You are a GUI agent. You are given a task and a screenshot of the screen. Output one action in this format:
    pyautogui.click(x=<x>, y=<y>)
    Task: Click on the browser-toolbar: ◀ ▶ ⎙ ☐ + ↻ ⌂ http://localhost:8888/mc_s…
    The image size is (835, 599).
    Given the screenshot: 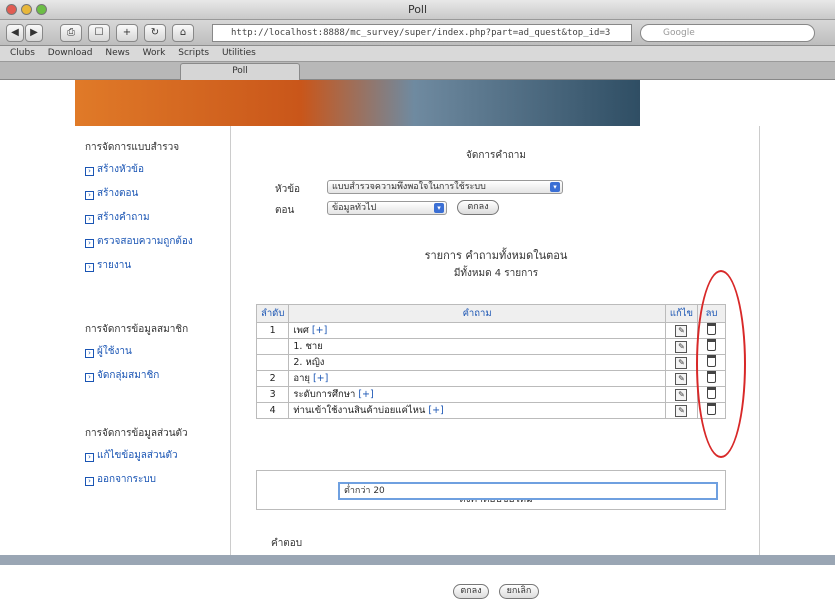 What is the action you would take?
    pyautogui.click(x=417, y=33)
    